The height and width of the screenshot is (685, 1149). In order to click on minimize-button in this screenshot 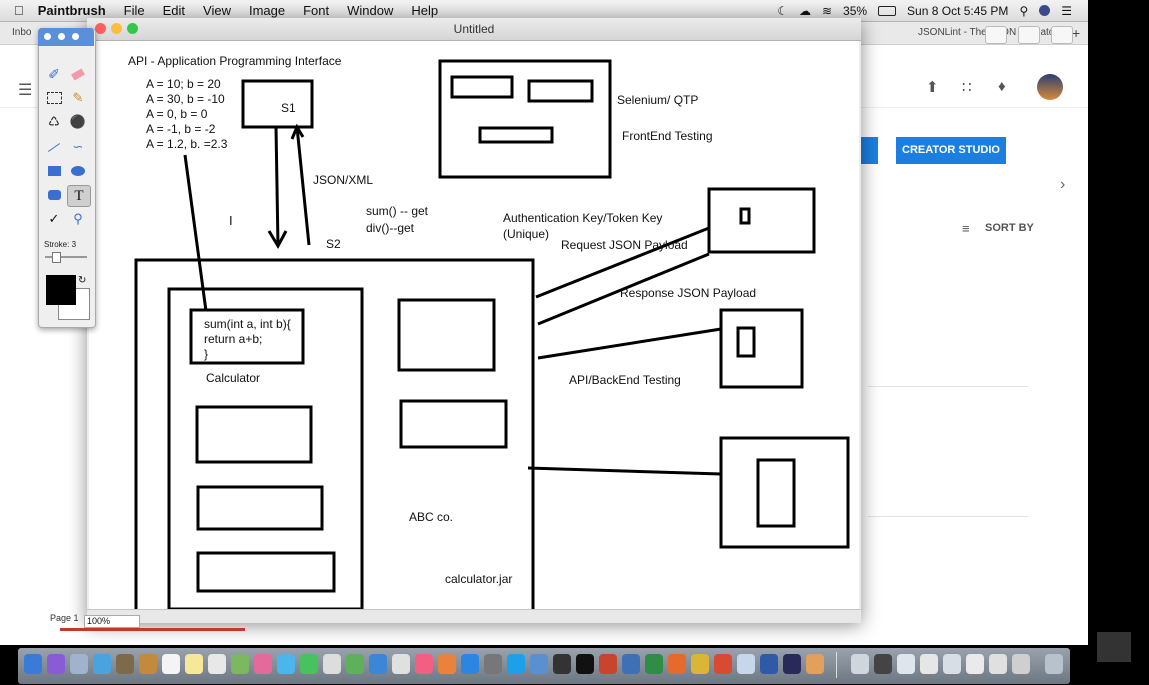, I will do `click(116, 28)`.